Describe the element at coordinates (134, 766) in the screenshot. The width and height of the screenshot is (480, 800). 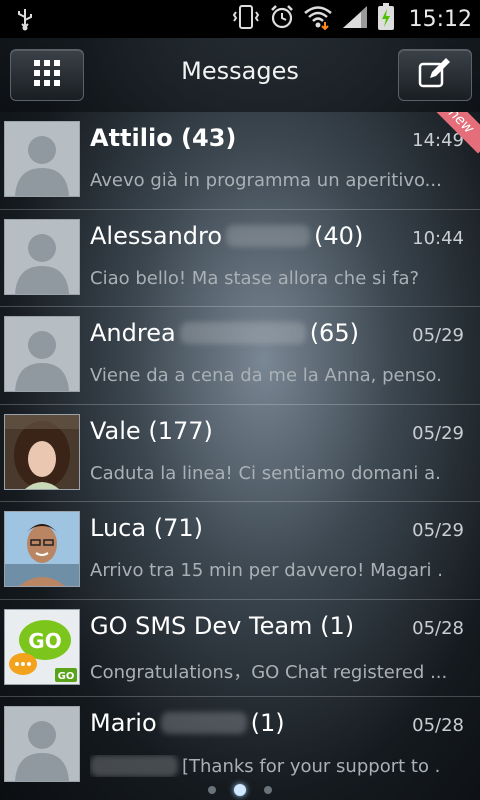
I see `redacted-text` at that location.